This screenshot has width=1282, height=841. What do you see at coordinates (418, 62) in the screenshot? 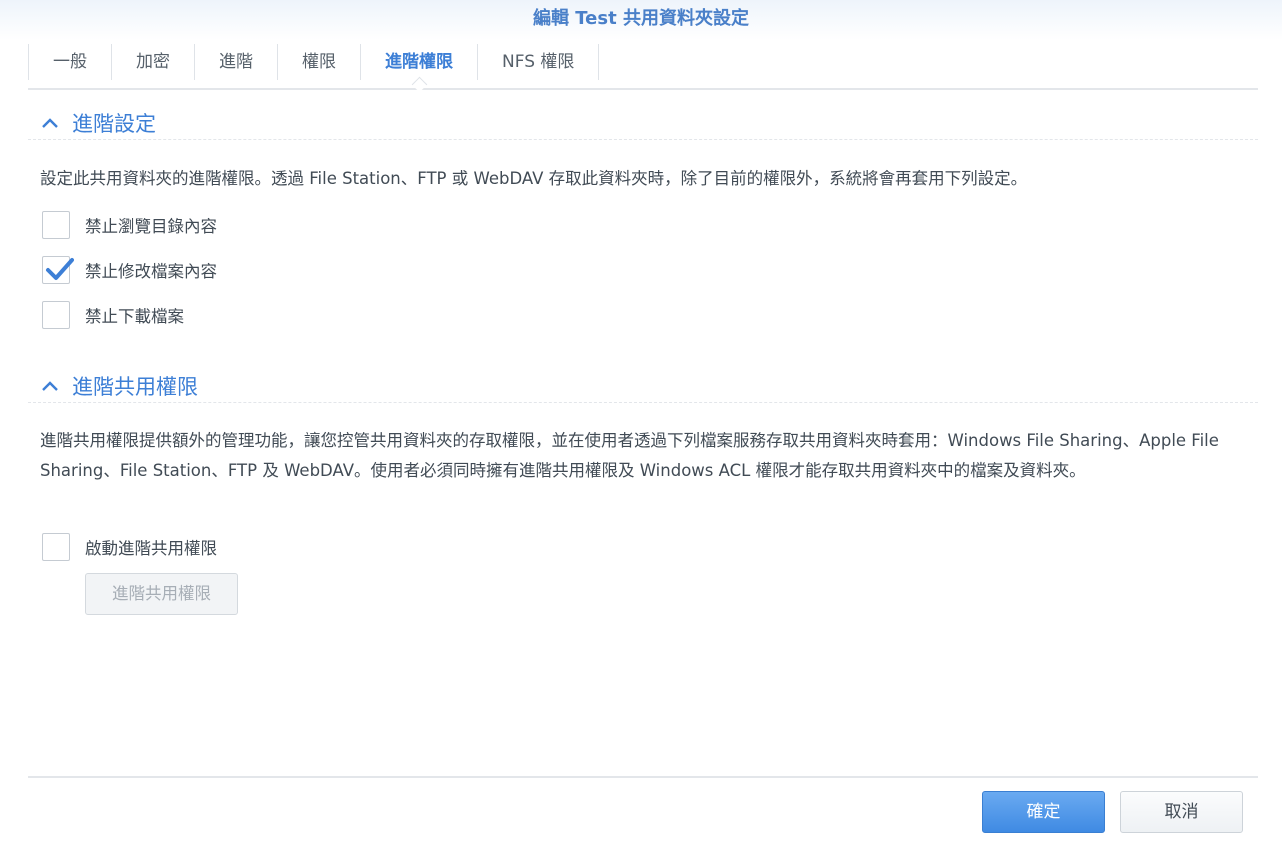
I see `tab-advanced-permissions: 進階權限` at bounding box center [418, 62].